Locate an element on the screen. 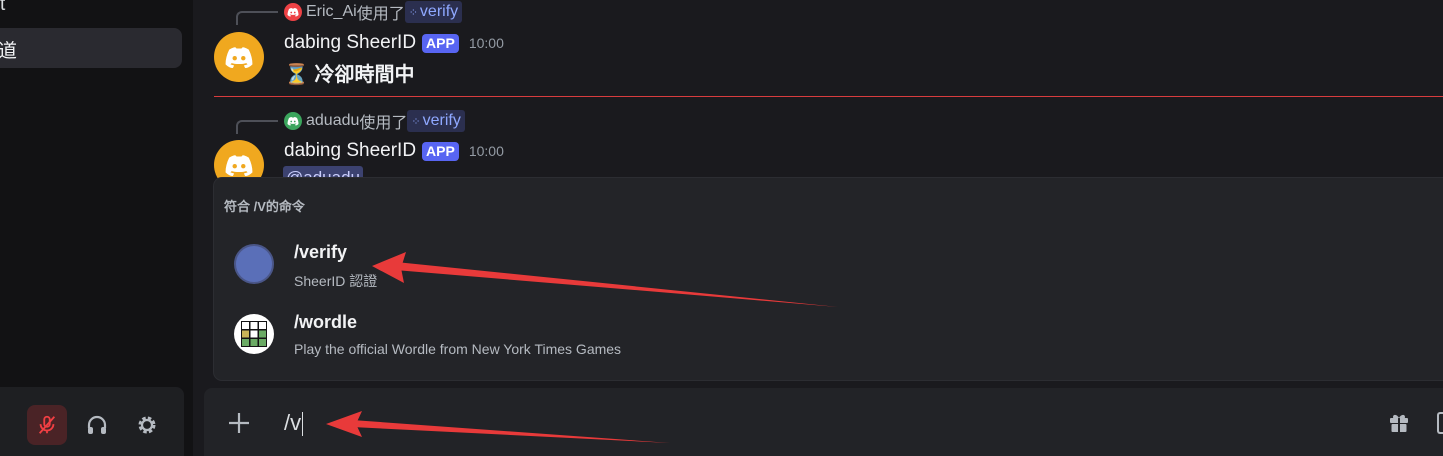  gear-icon is located at coordinates (147, 425).